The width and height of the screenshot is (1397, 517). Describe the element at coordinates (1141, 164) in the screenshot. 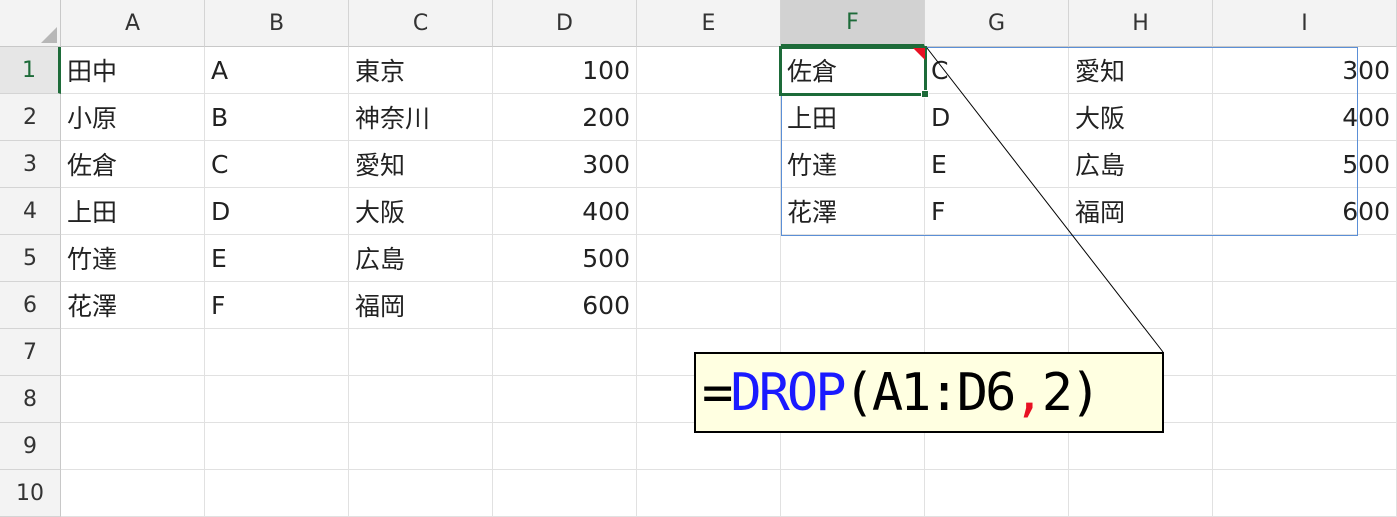

I see `cell-h3: 広島` at that location.